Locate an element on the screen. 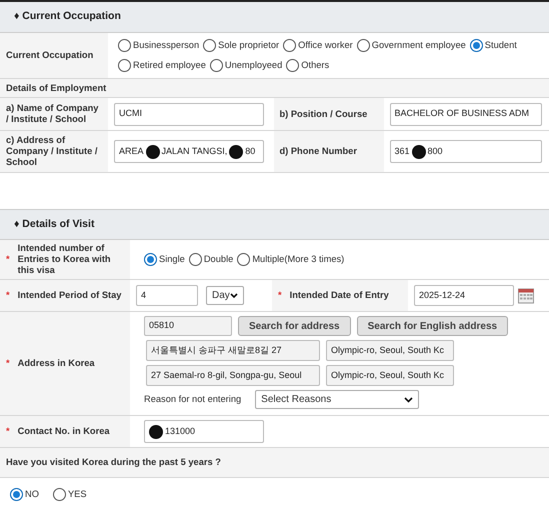  section-header: ♦ Details of Visit is located at coordinates (274, 224).